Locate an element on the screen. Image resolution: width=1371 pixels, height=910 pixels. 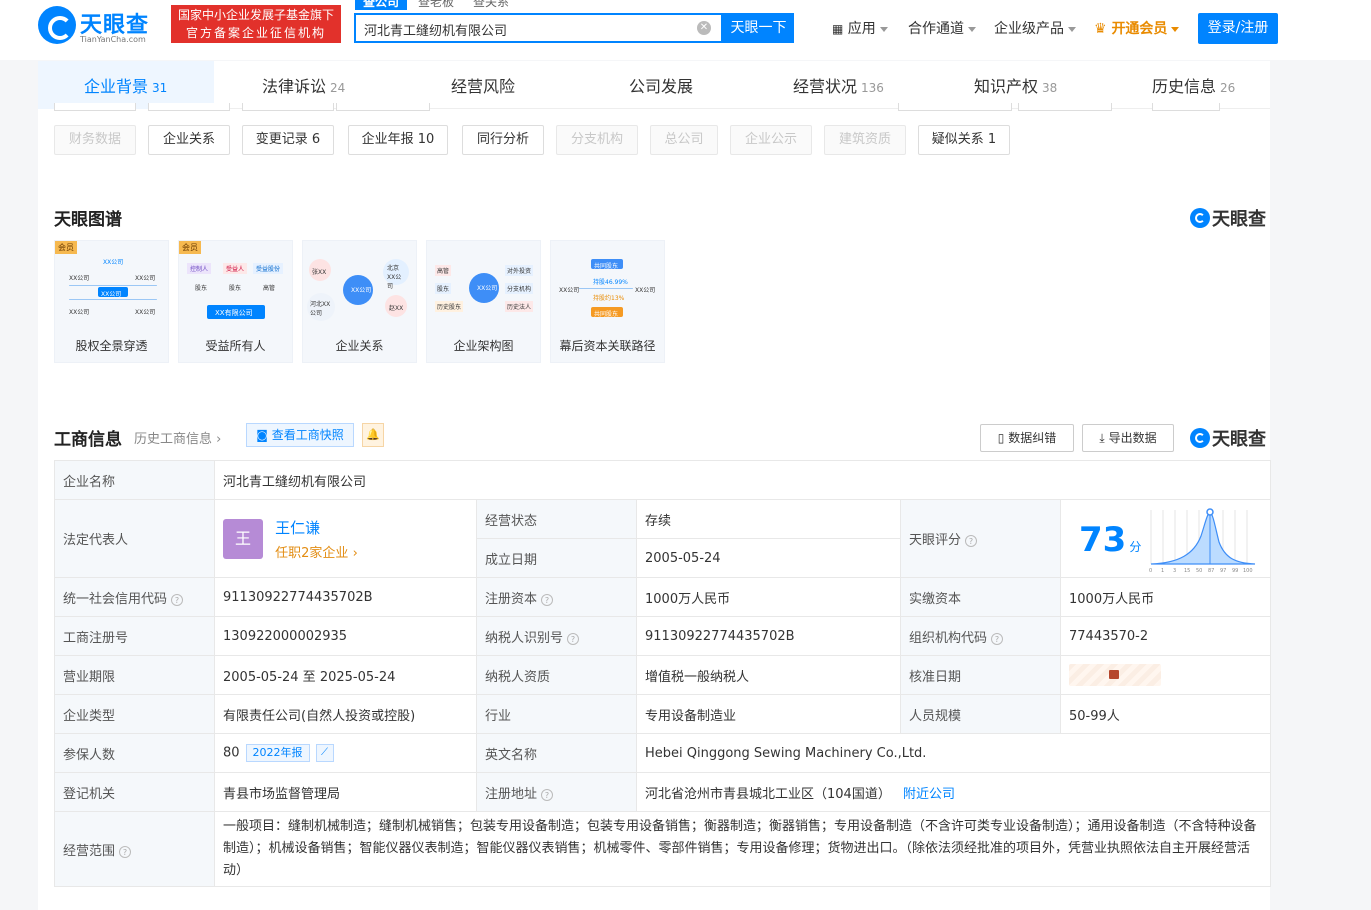
score-axis-label: 99 is located at coordinates (1235, 571).